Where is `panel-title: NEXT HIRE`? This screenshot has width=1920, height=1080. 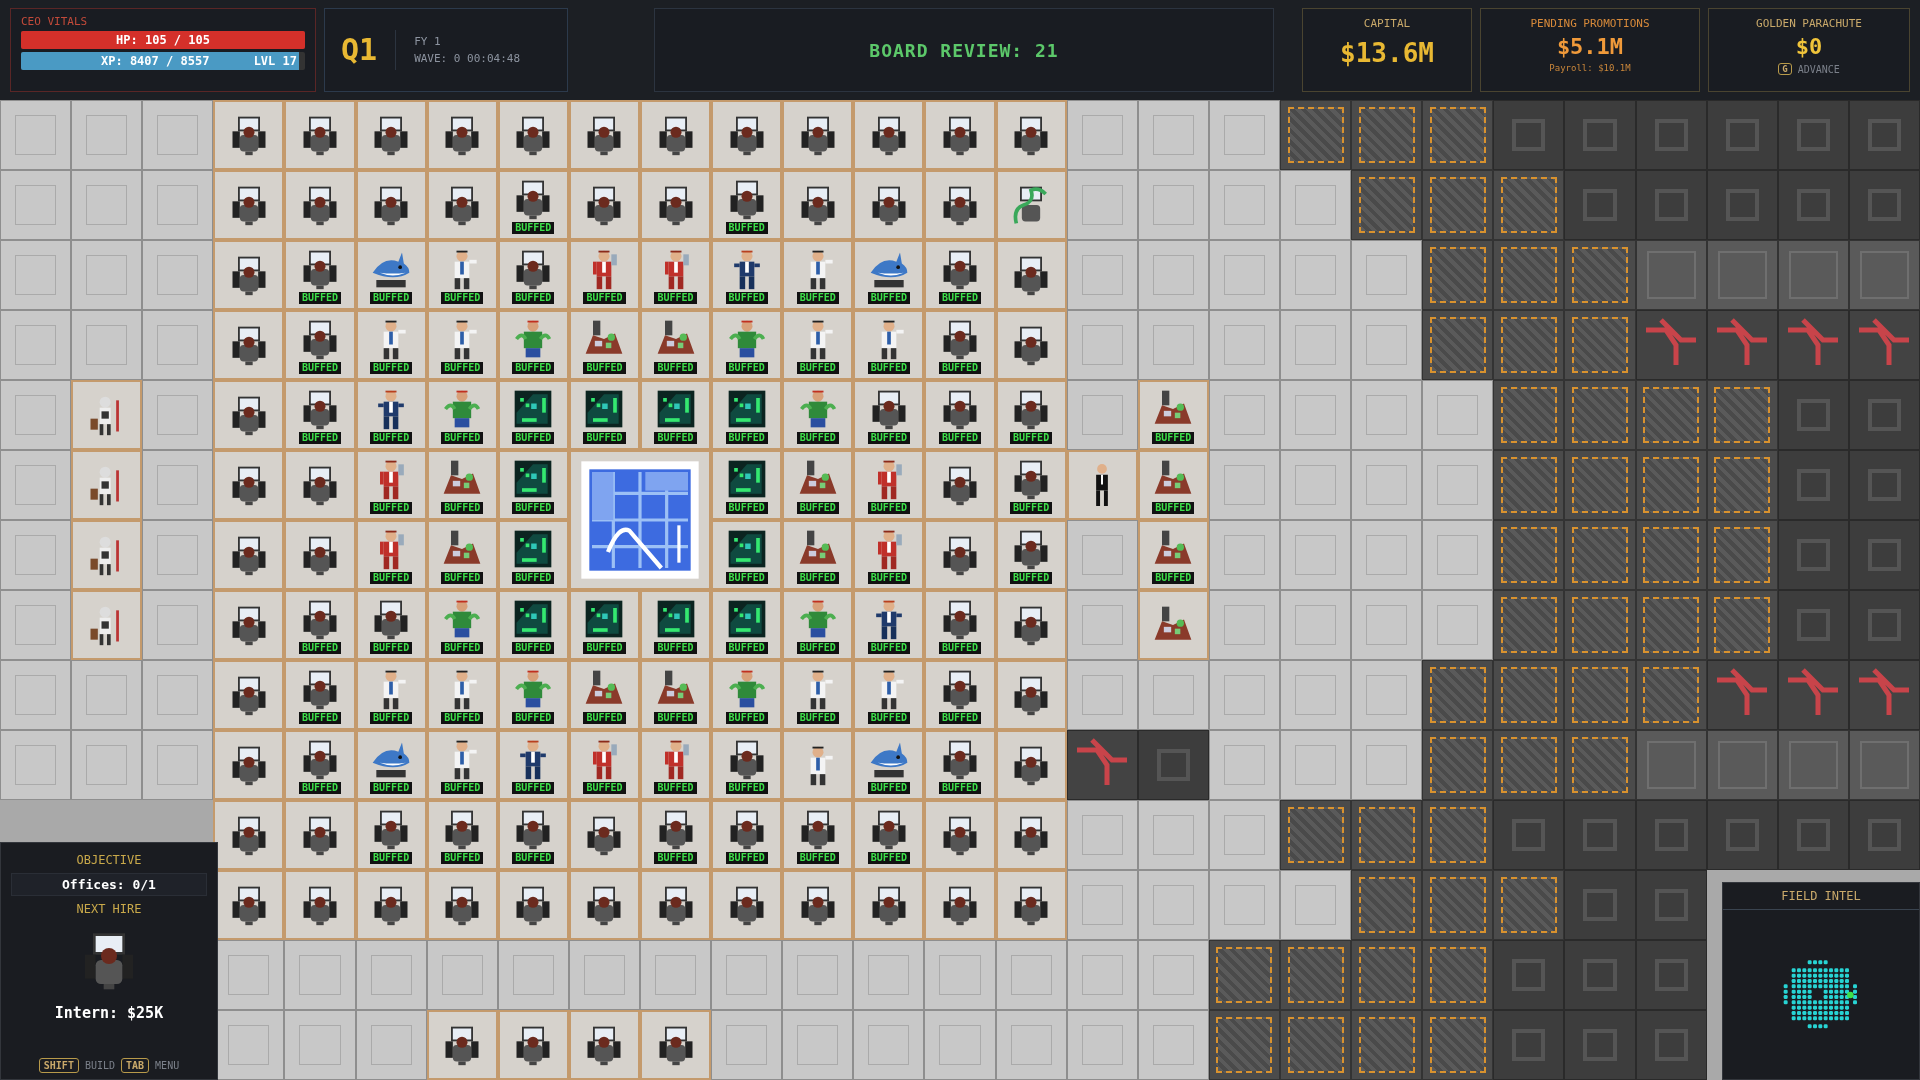 panel-title: NEXT HIRE is located at coordinates (109, 909).